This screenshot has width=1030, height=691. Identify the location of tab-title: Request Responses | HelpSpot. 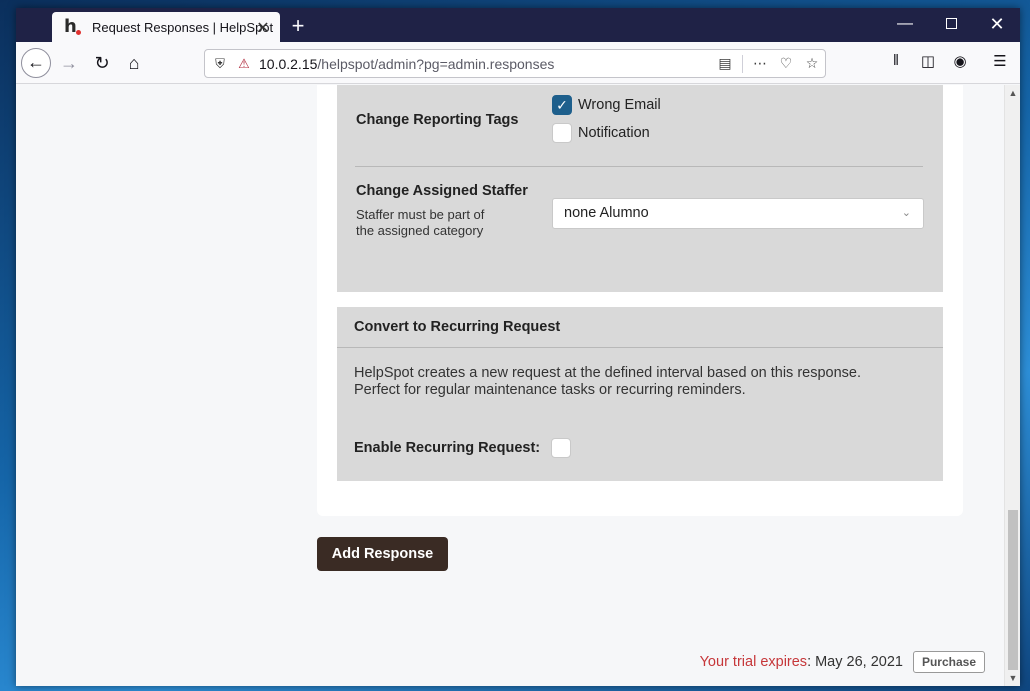
(183, 27).